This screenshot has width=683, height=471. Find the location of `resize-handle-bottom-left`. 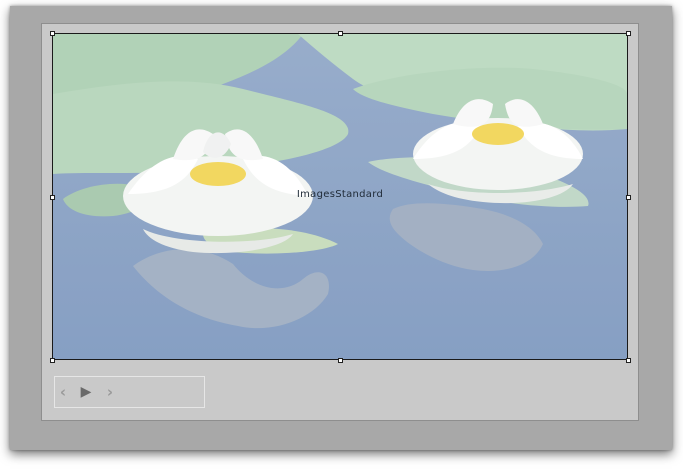

resize-handle-bottom-left is located at coordinates (52, 360).